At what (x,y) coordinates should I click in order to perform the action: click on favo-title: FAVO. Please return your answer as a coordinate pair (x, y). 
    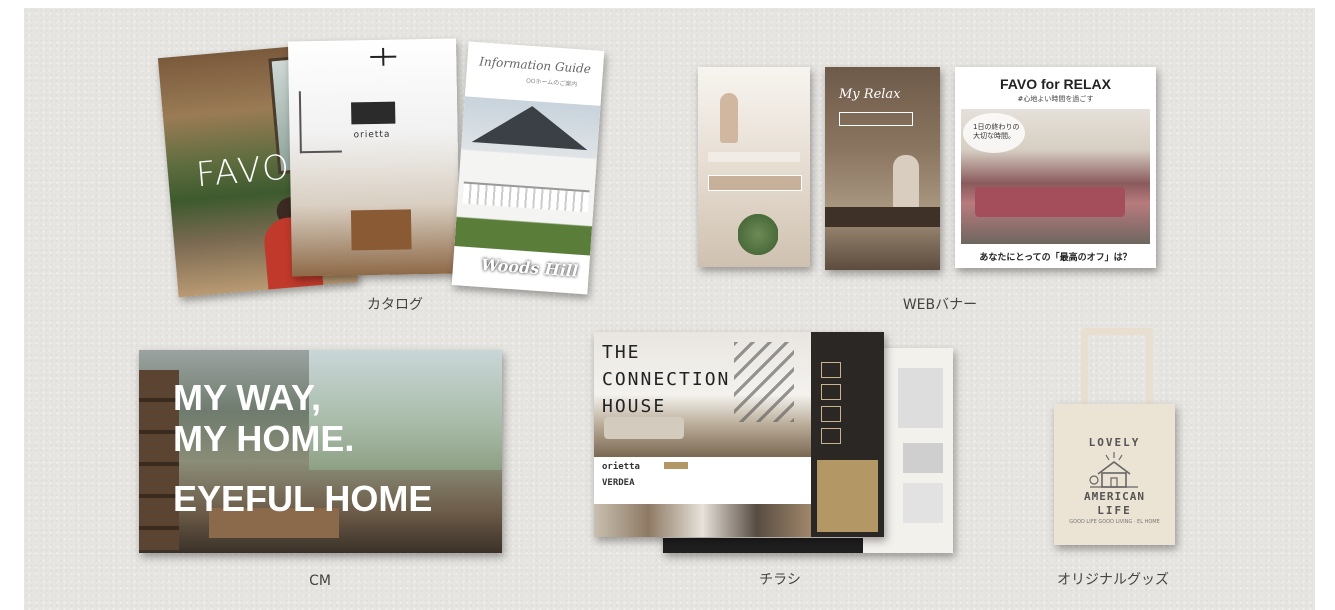
    Looking at the image, I should click on (243, 171).